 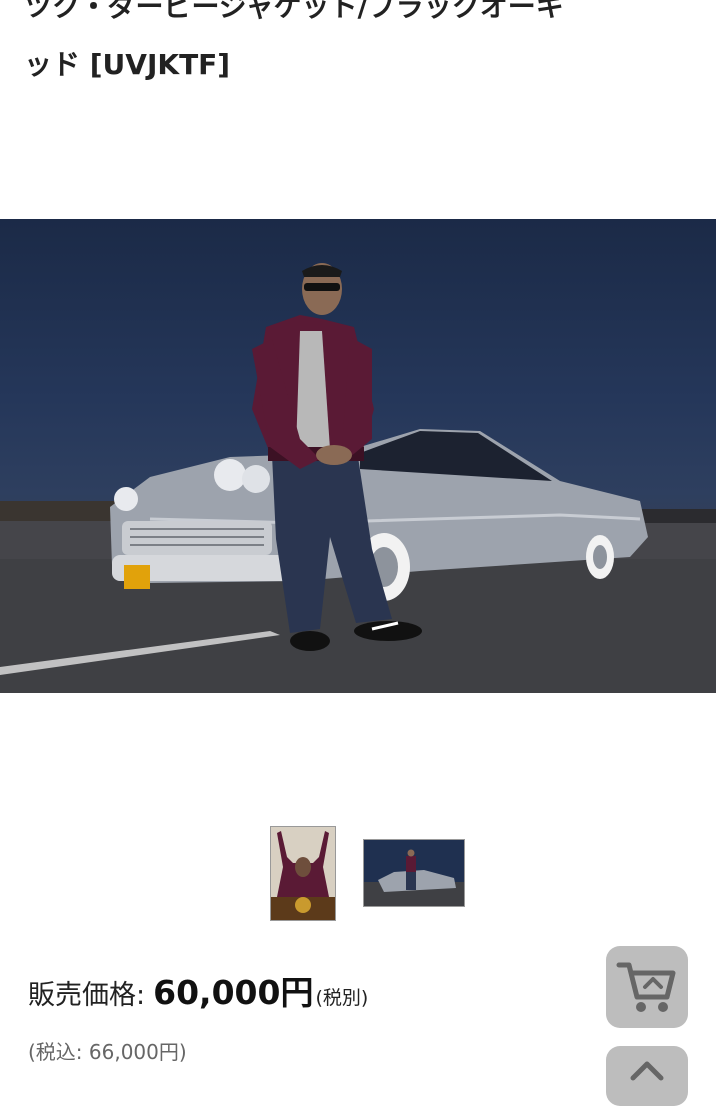 I want to click on price-row: 販売価格: 60,000円 (税別), so click(x=198, y=992).